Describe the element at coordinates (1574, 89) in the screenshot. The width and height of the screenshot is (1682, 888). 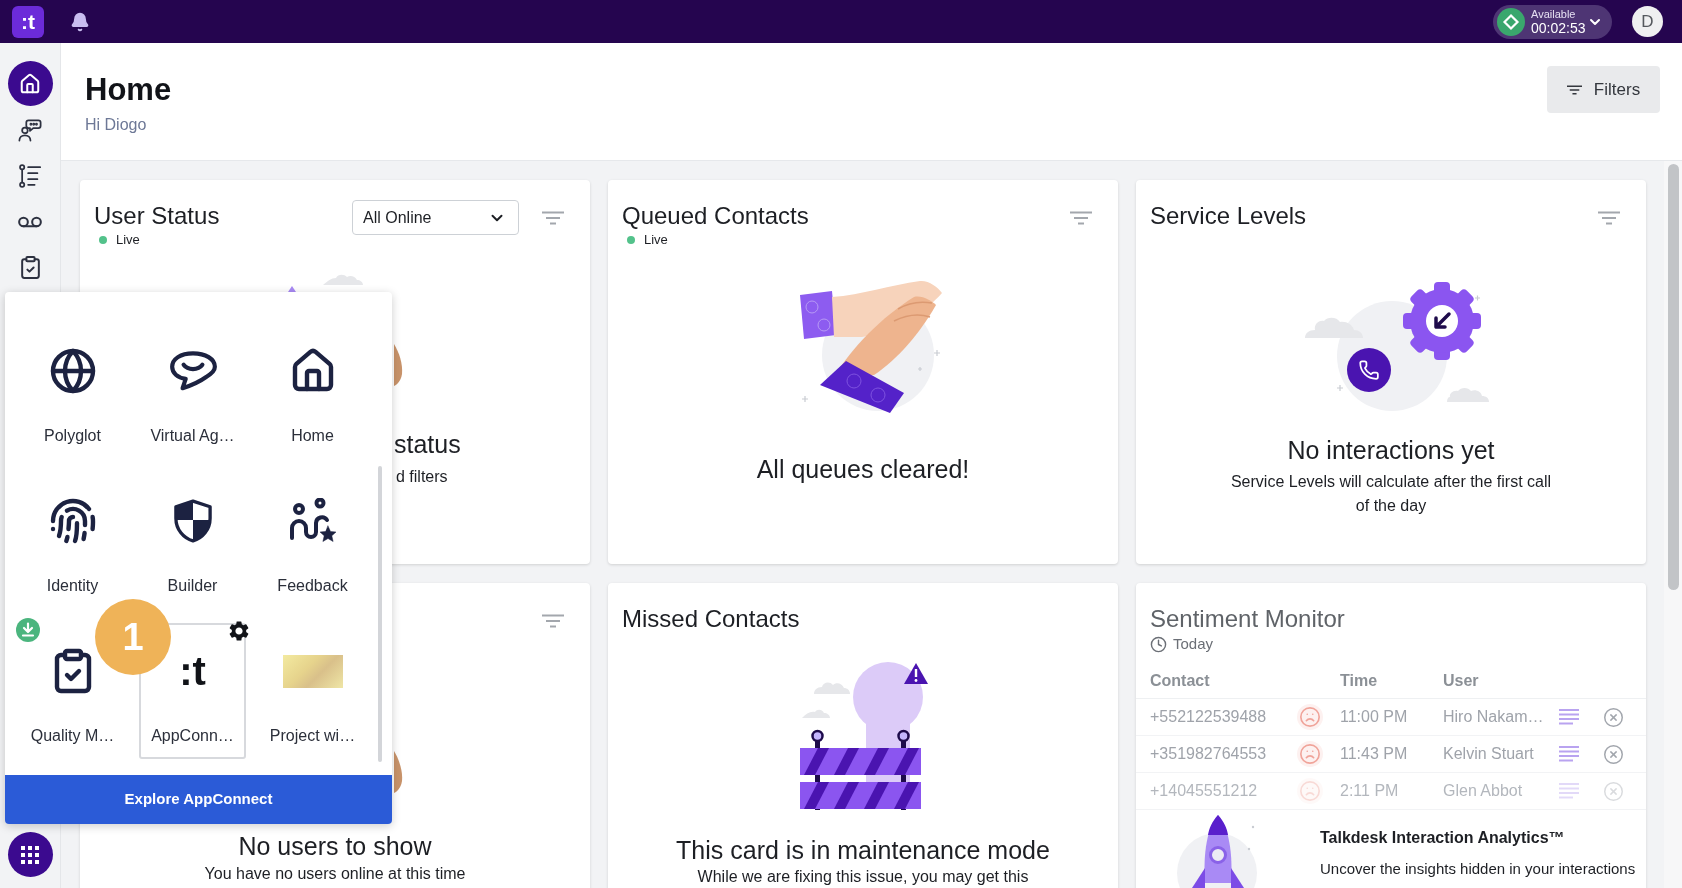
I see `filter-icon` at that location.